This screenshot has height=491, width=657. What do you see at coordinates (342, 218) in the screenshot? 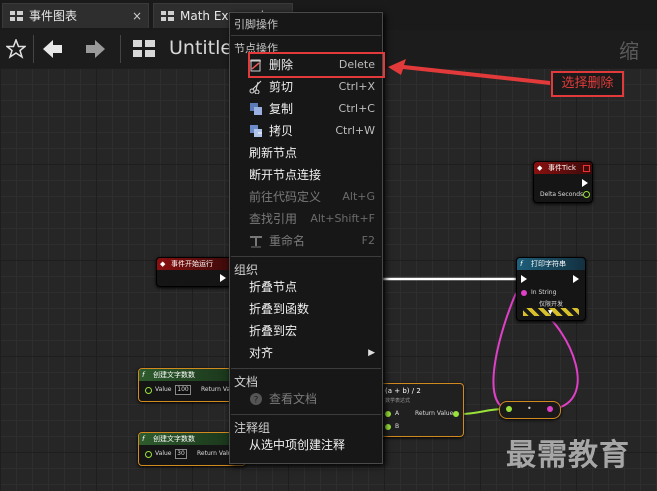
I see `shortcut-label: Alt+Shift+F` at bounding box center [342, 218].